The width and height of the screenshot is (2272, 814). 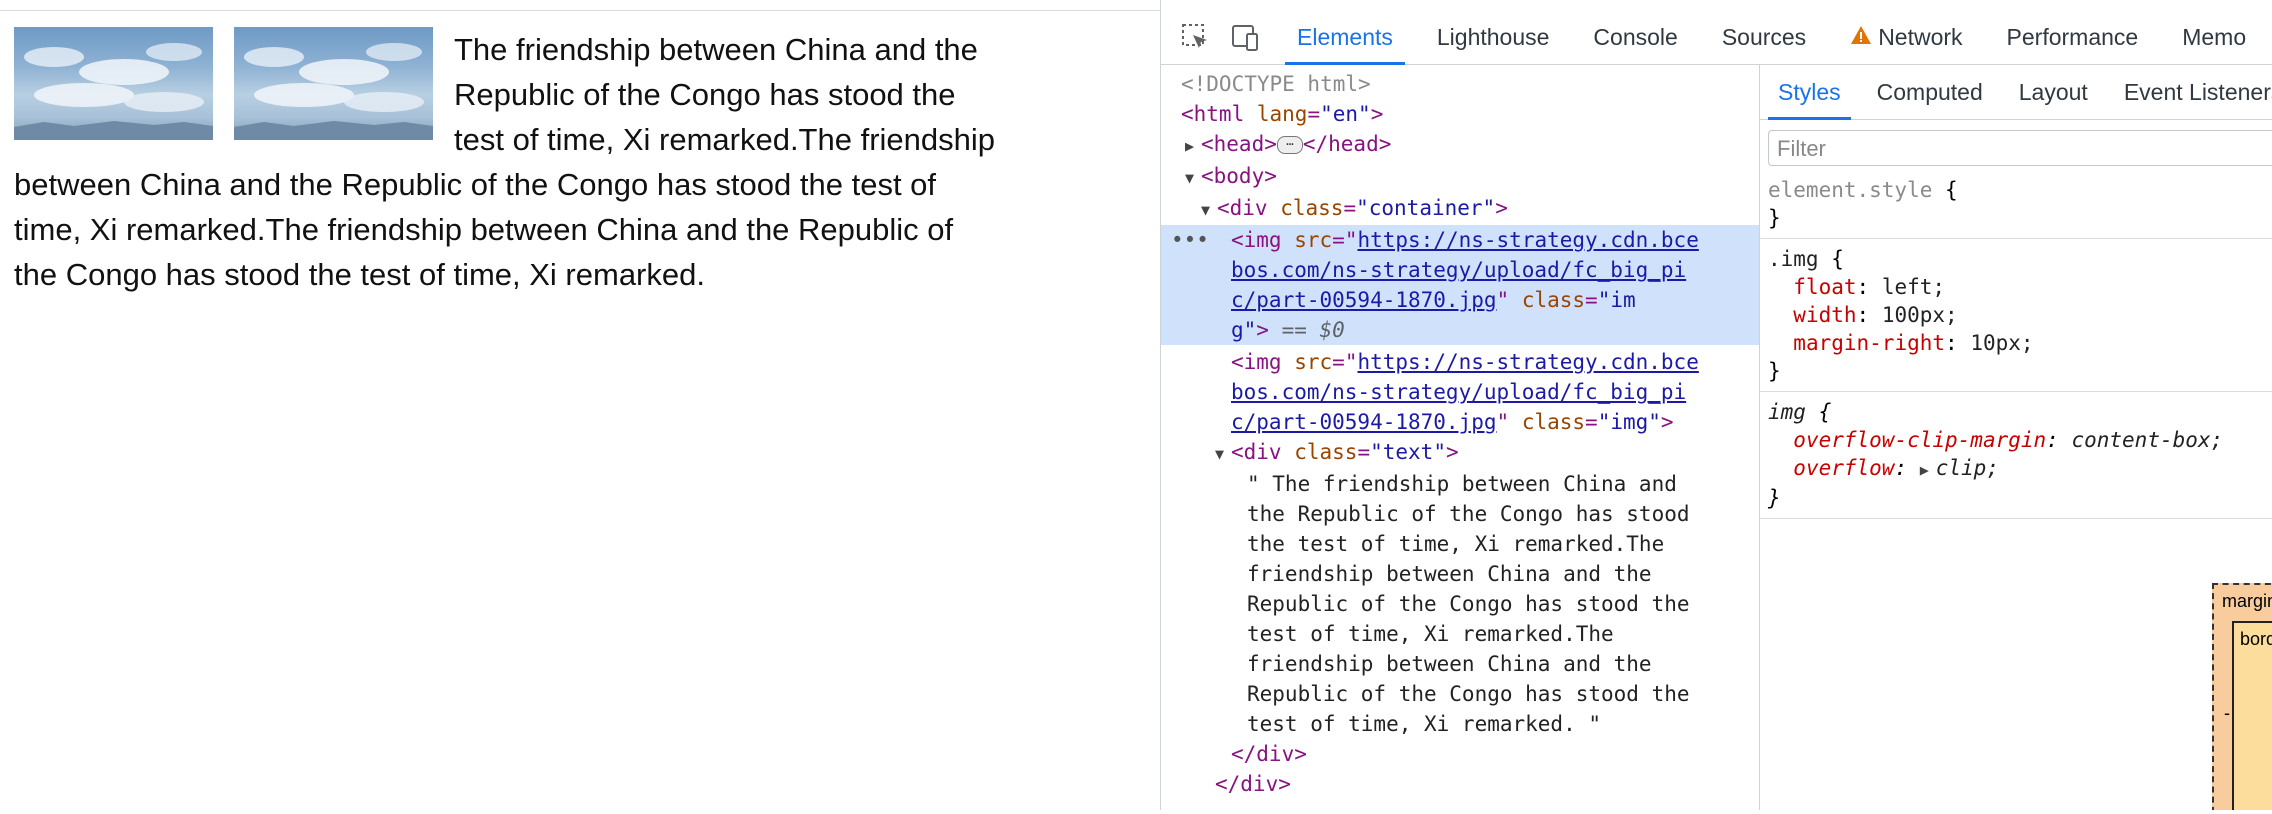 What do you see at coordinates (1460, 784) in the screenshot?
I see `dom-div-container-close: </div>` at bounding box center [1460, 784].